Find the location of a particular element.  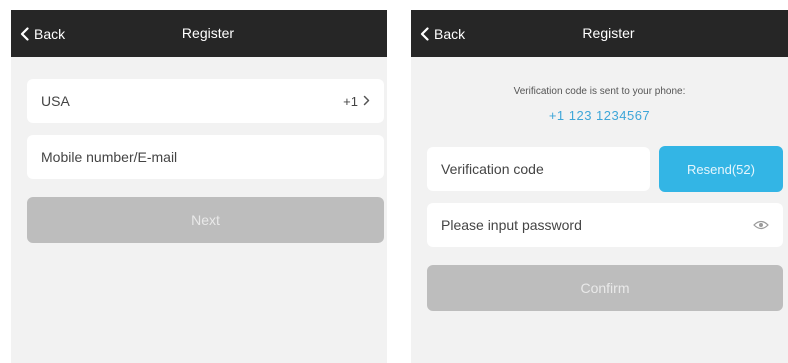

password-input is located at coordinates (597, 225).